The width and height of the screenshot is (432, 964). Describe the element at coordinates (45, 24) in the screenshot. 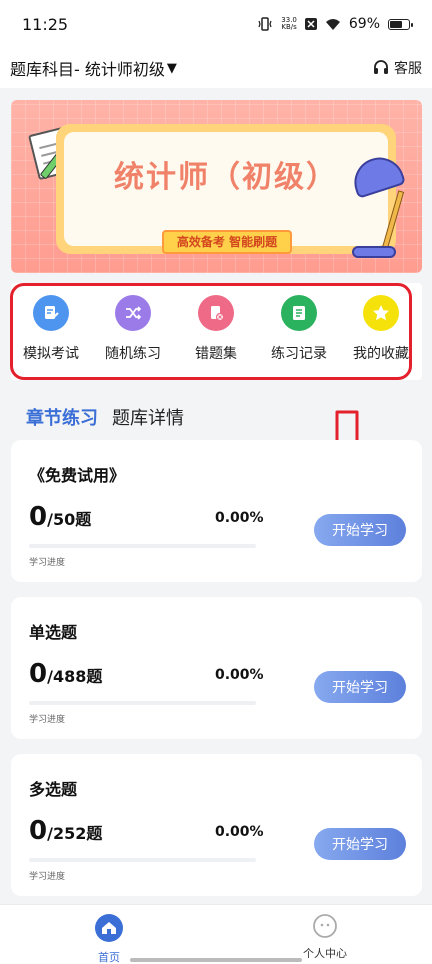

I see `status-time: 11:25` at that location.